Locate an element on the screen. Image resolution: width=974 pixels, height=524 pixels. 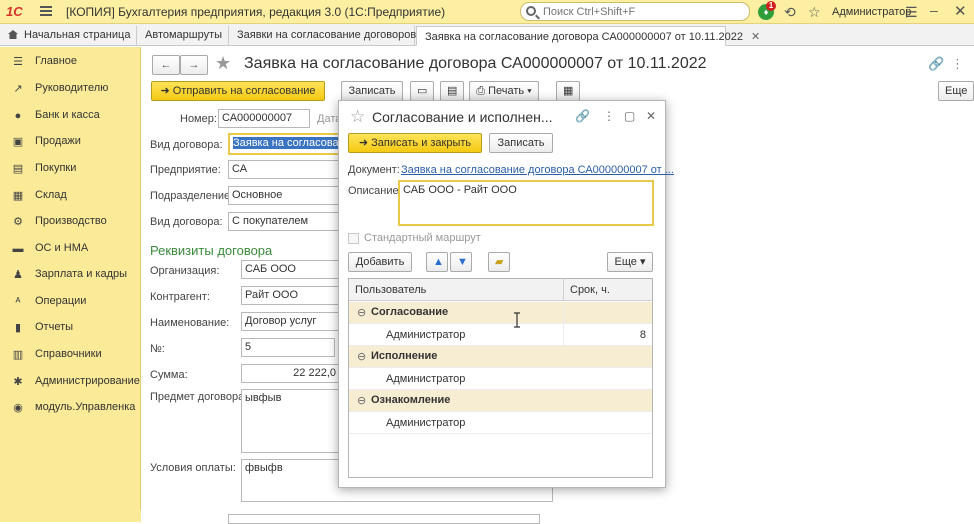
post-icon: ▭ is located at coordinates (422, 91).